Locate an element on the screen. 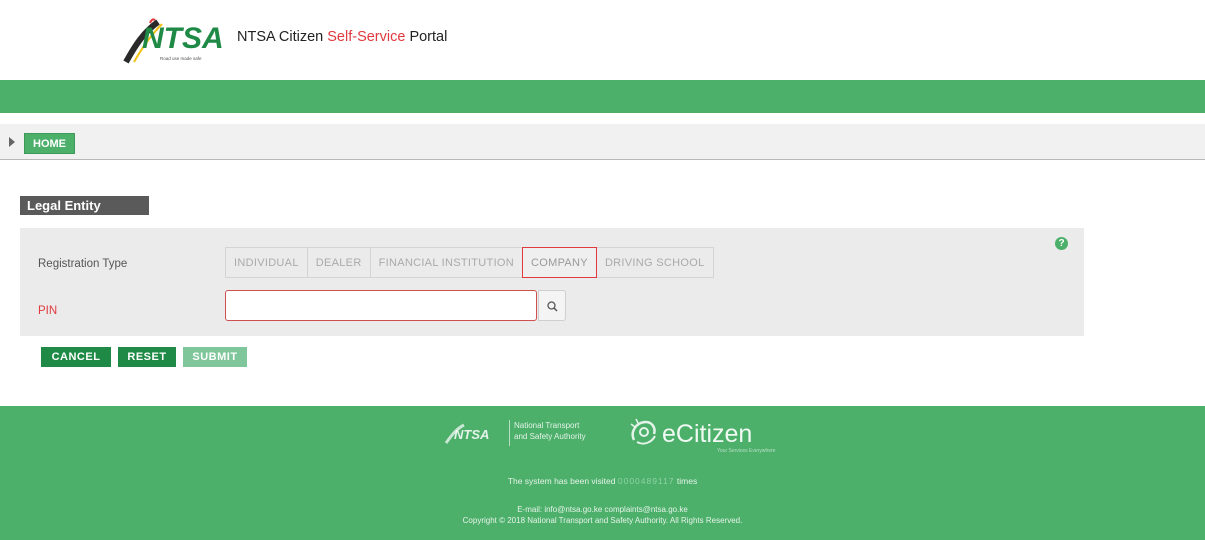 This screenshot has width=1205, height=540. visit-suffix: times is located at coordinates (686, 481).